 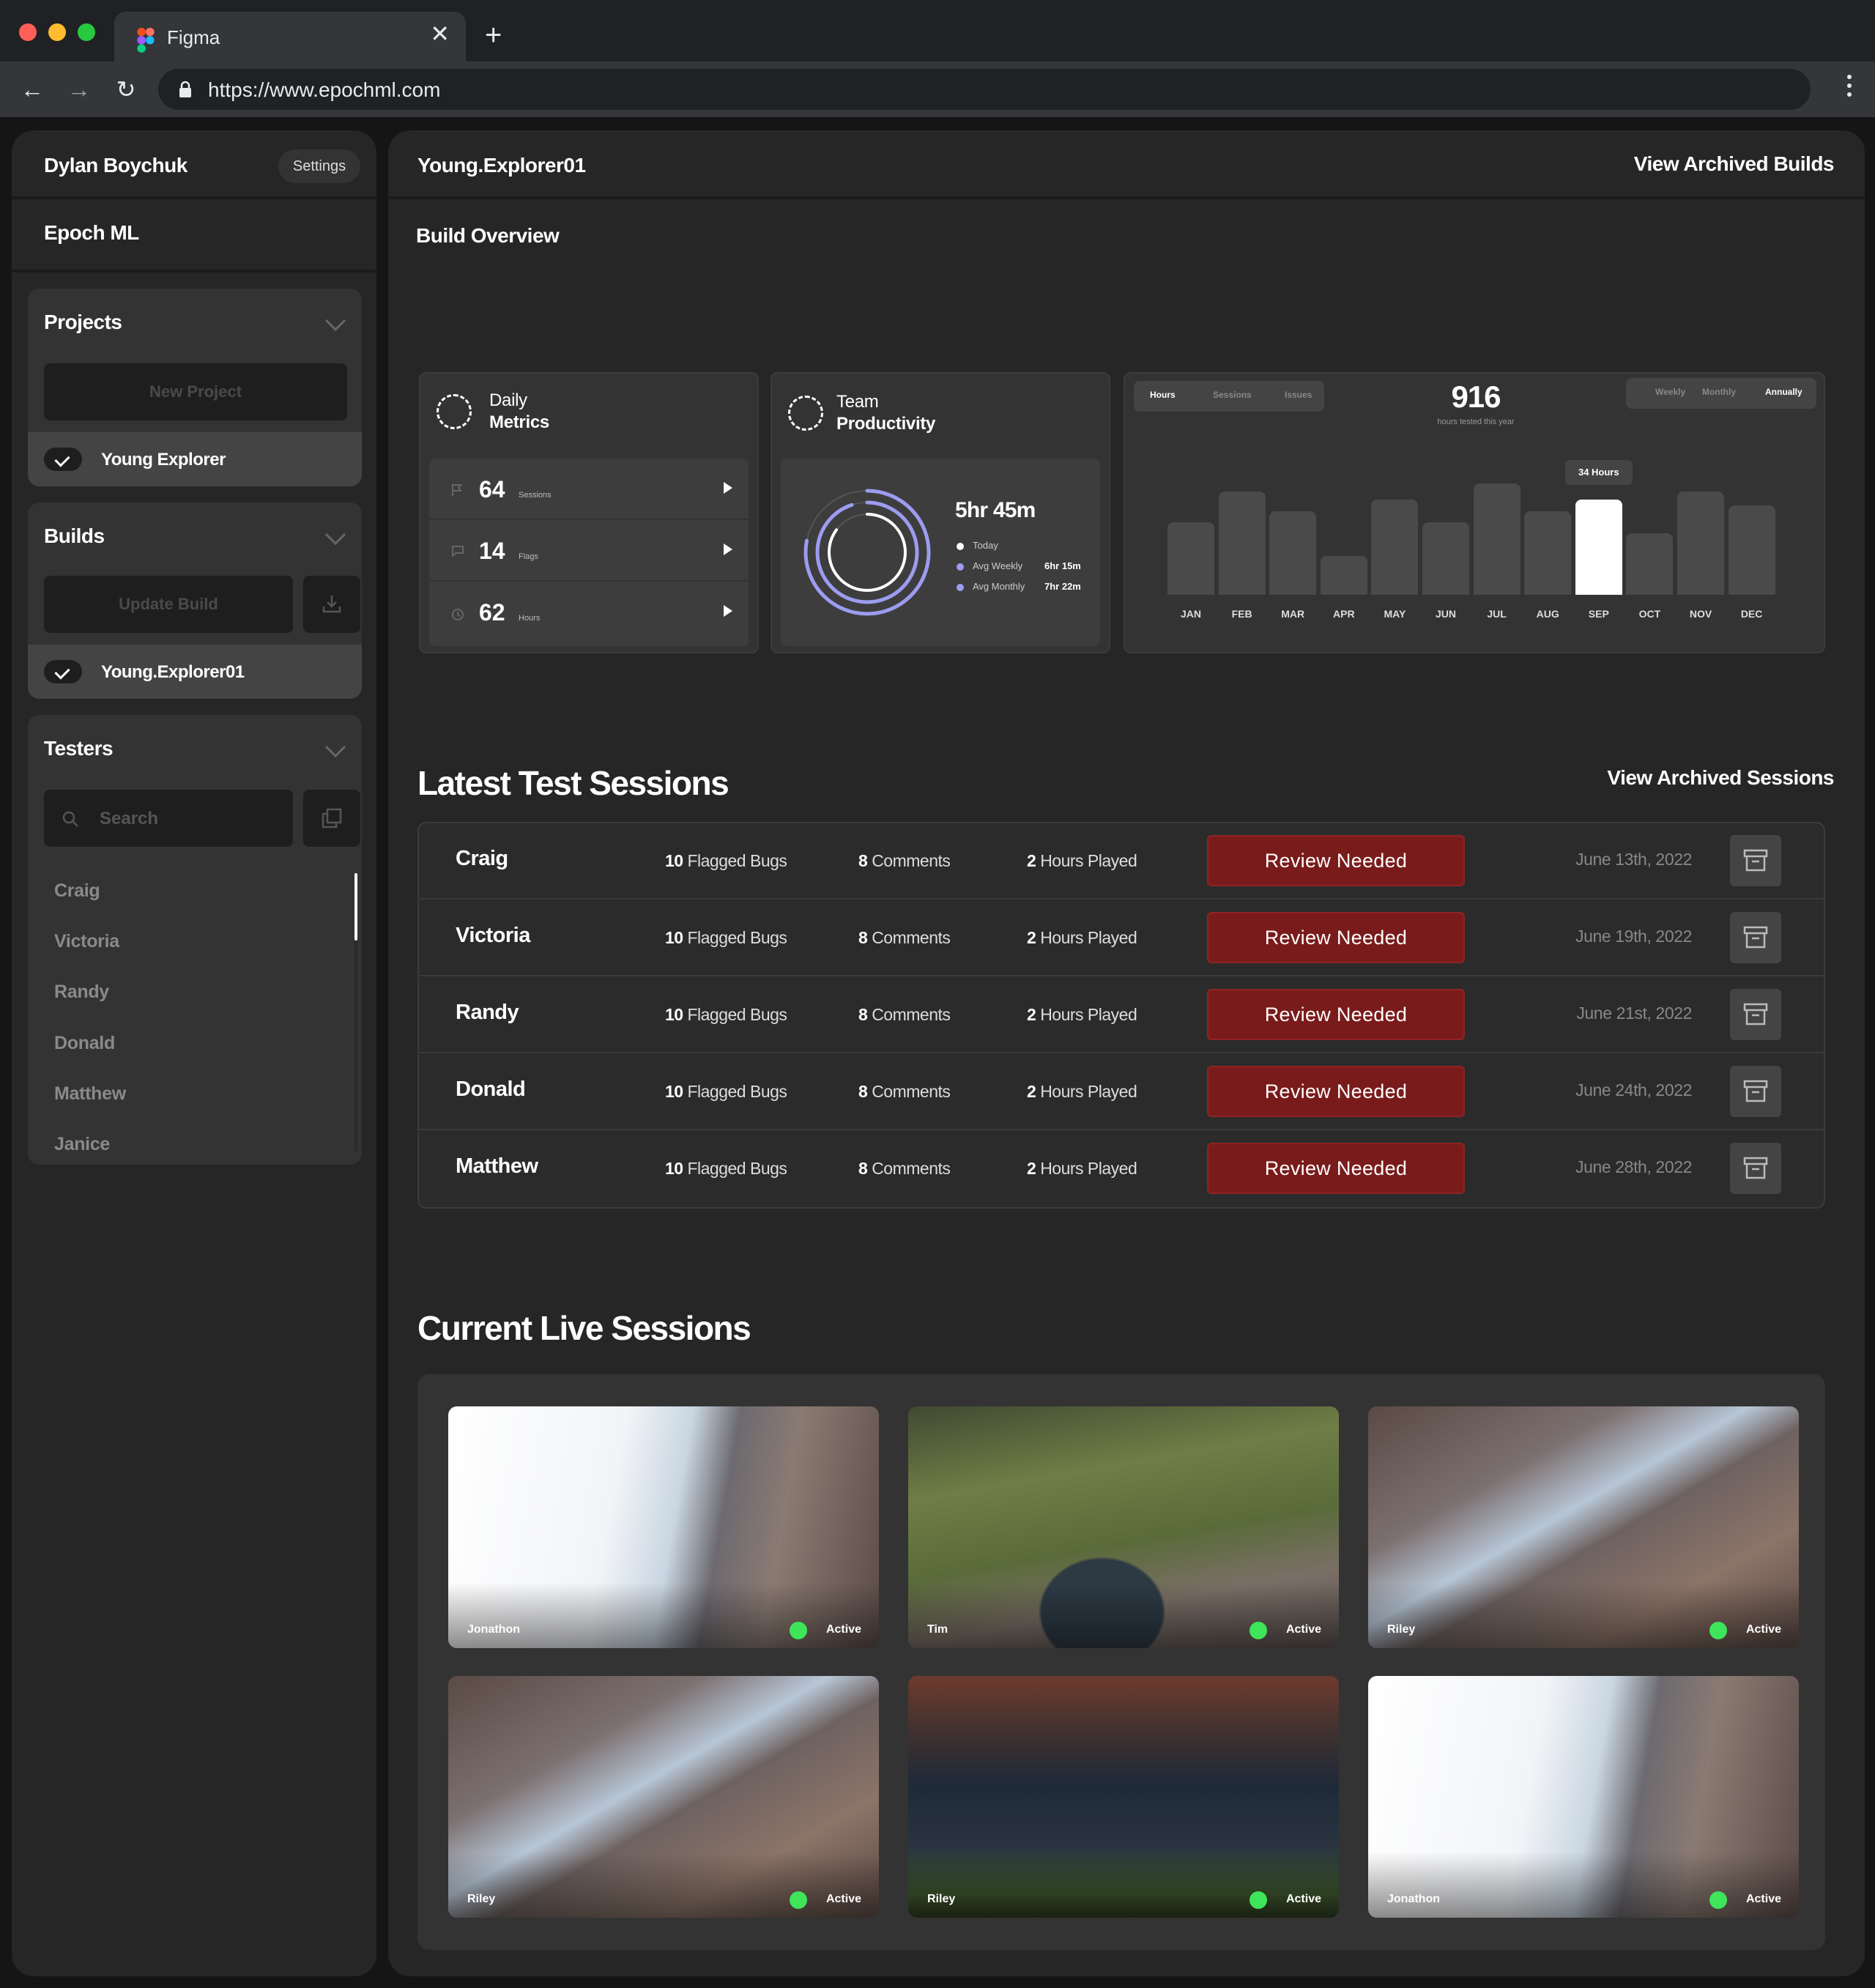 What do you see at coordinates (168, 818) in the screenshot?
I see `tester-search-input: Search` at bounding box center [168, 818].